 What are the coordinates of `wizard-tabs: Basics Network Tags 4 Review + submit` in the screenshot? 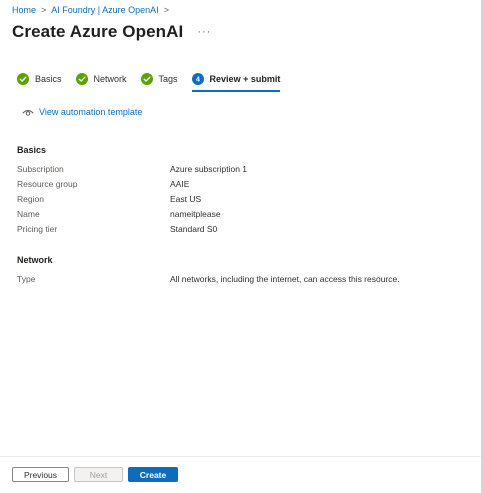 It's located at (155, 82).